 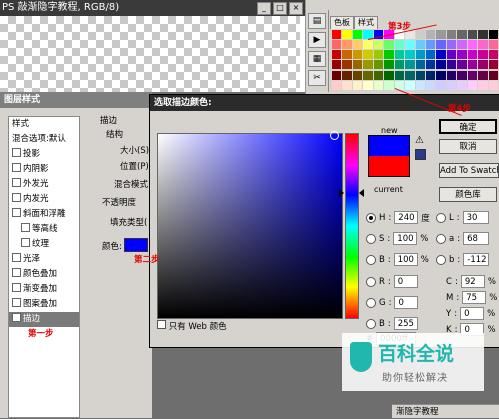 What do you see at coordinates (280, 8) in the screenshot?
I see `maximize-button: □` at bounding box center [280, 8].